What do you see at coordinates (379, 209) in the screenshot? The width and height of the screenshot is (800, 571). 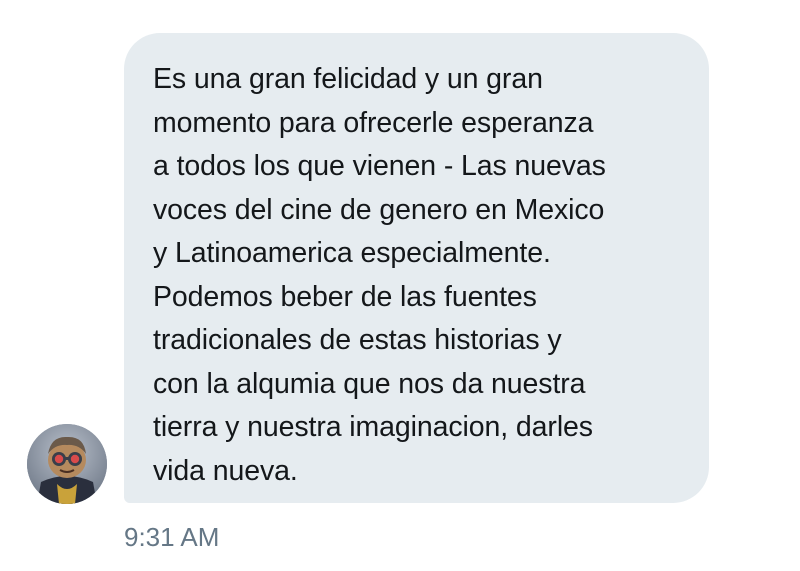 I see `message-text-line: voces del cine de genero en Mexico` at bounding box center [379, 209].